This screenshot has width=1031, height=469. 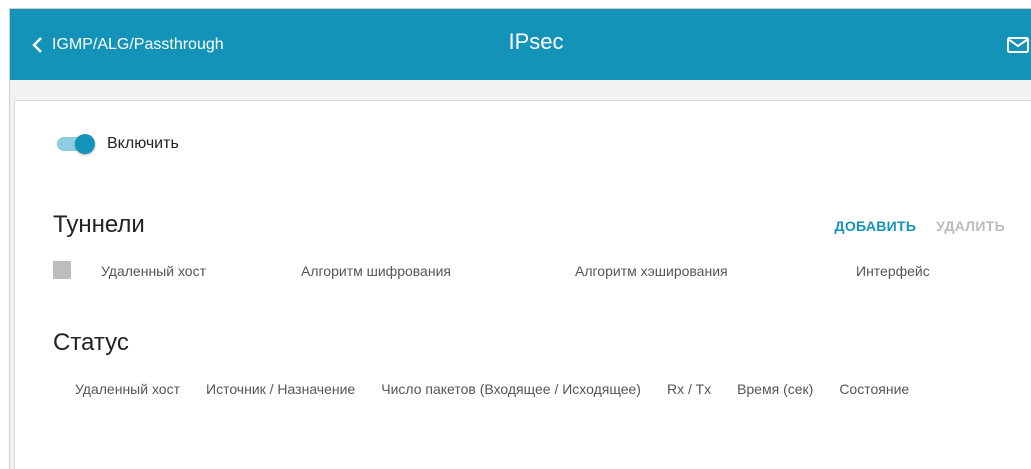 I want to click on status-column-packet-count: Число пакетов (Входящее / Исходящее), so click(x=511, y=389).